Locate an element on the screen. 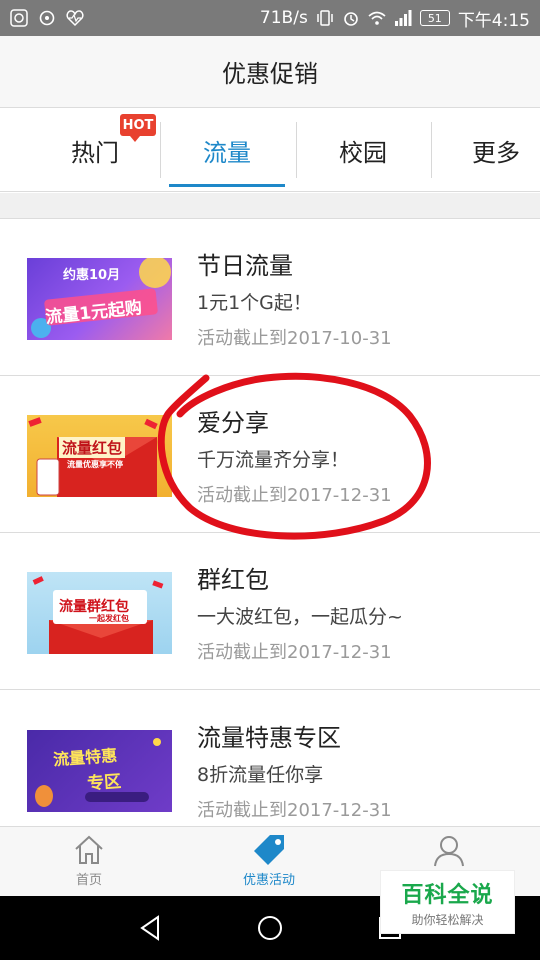 The width and height of the screenshot is (540, 960). promo-description: 1元1个G起！ is located at coordinates (254, 303).